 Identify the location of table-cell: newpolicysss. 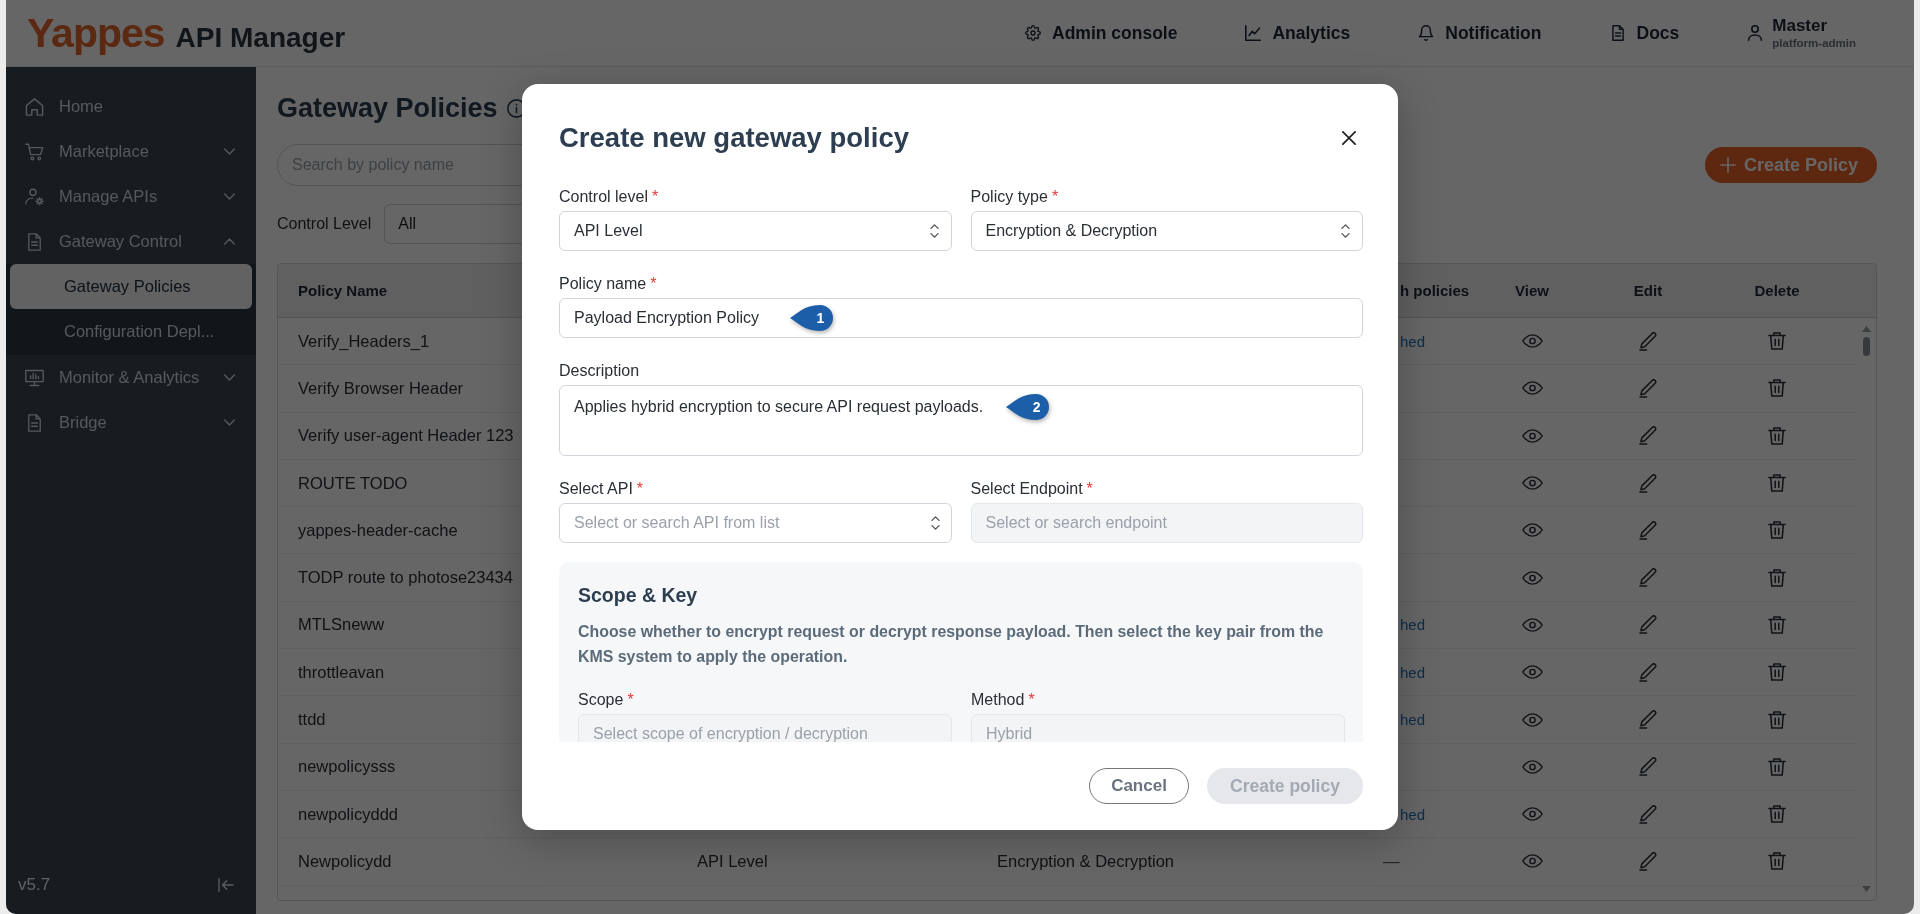
(347, 766).